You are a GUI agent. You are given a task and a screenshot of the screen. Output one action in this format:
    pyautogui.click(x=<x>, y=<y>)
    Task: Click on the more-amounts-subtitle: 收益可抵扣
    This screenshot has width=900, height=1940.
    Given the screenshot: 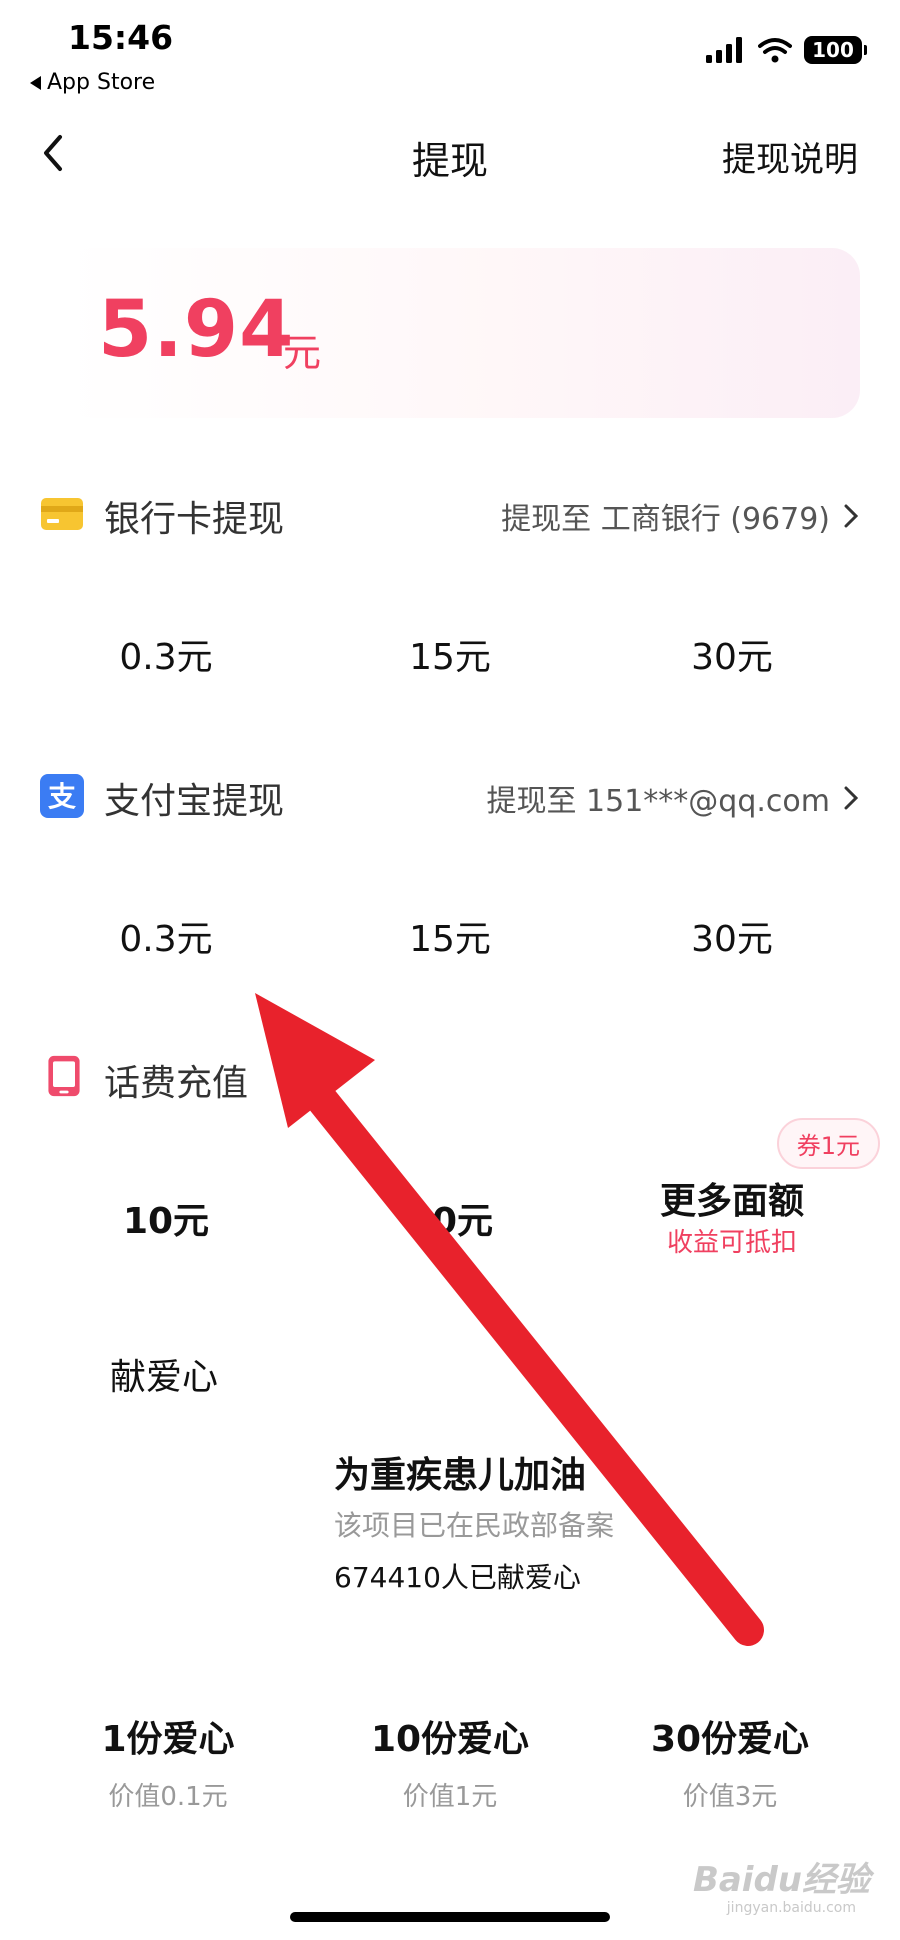 What is the action you would take?
    pyautogui.click(x=731, y=1243)
    